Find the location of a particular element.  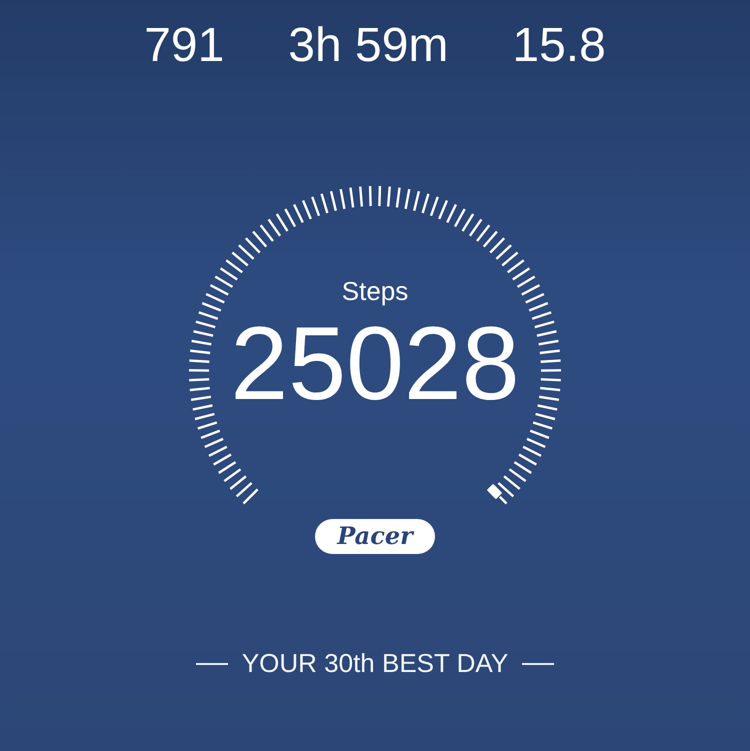

stat-value: 3h 59m is located at coordinates (368, 46).